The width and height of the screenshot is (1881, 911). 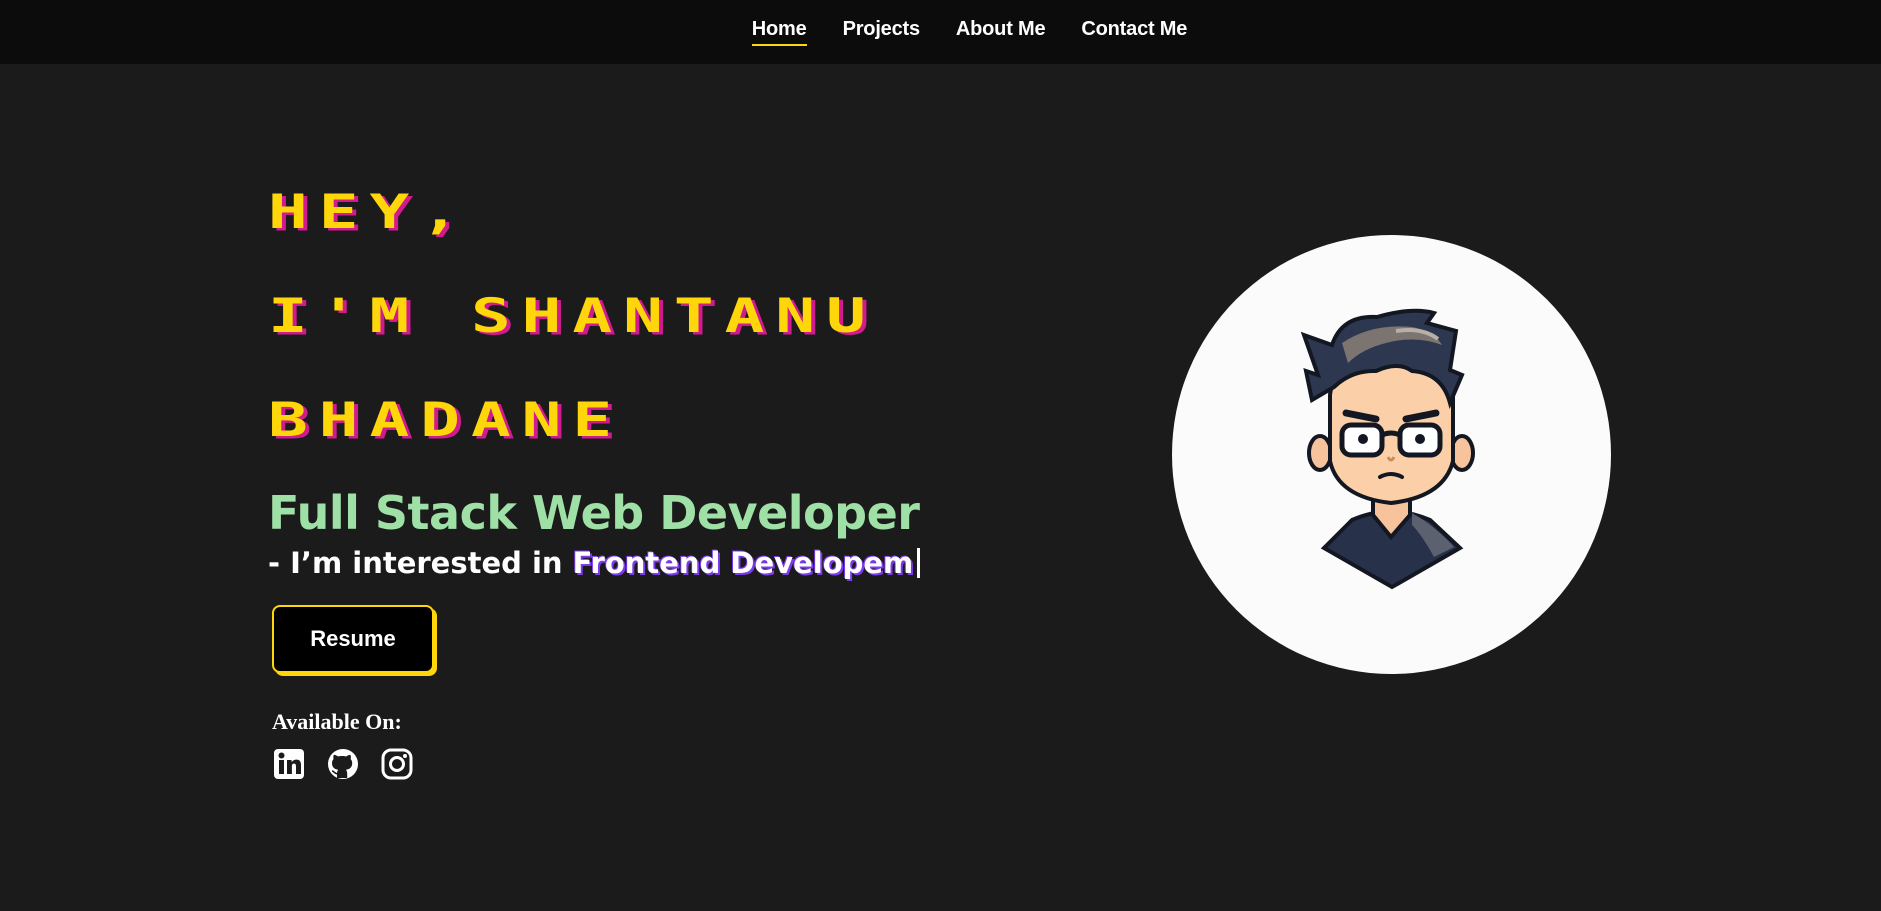 What do you see at coordinates (1001, 32) in the screenshot?
I see `nav-about-link: About Me` at bounding box center [1001, 32].